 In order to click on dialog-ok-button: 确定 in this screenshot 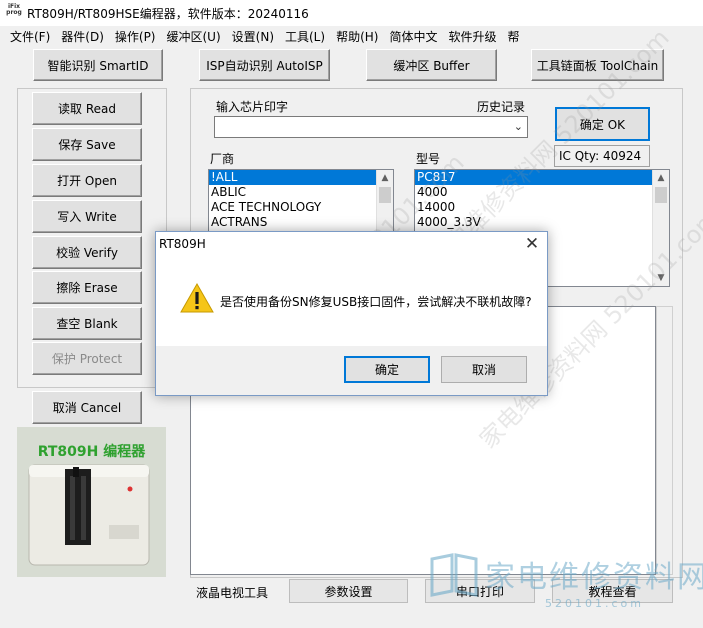, I will do `click(387, 369)`.